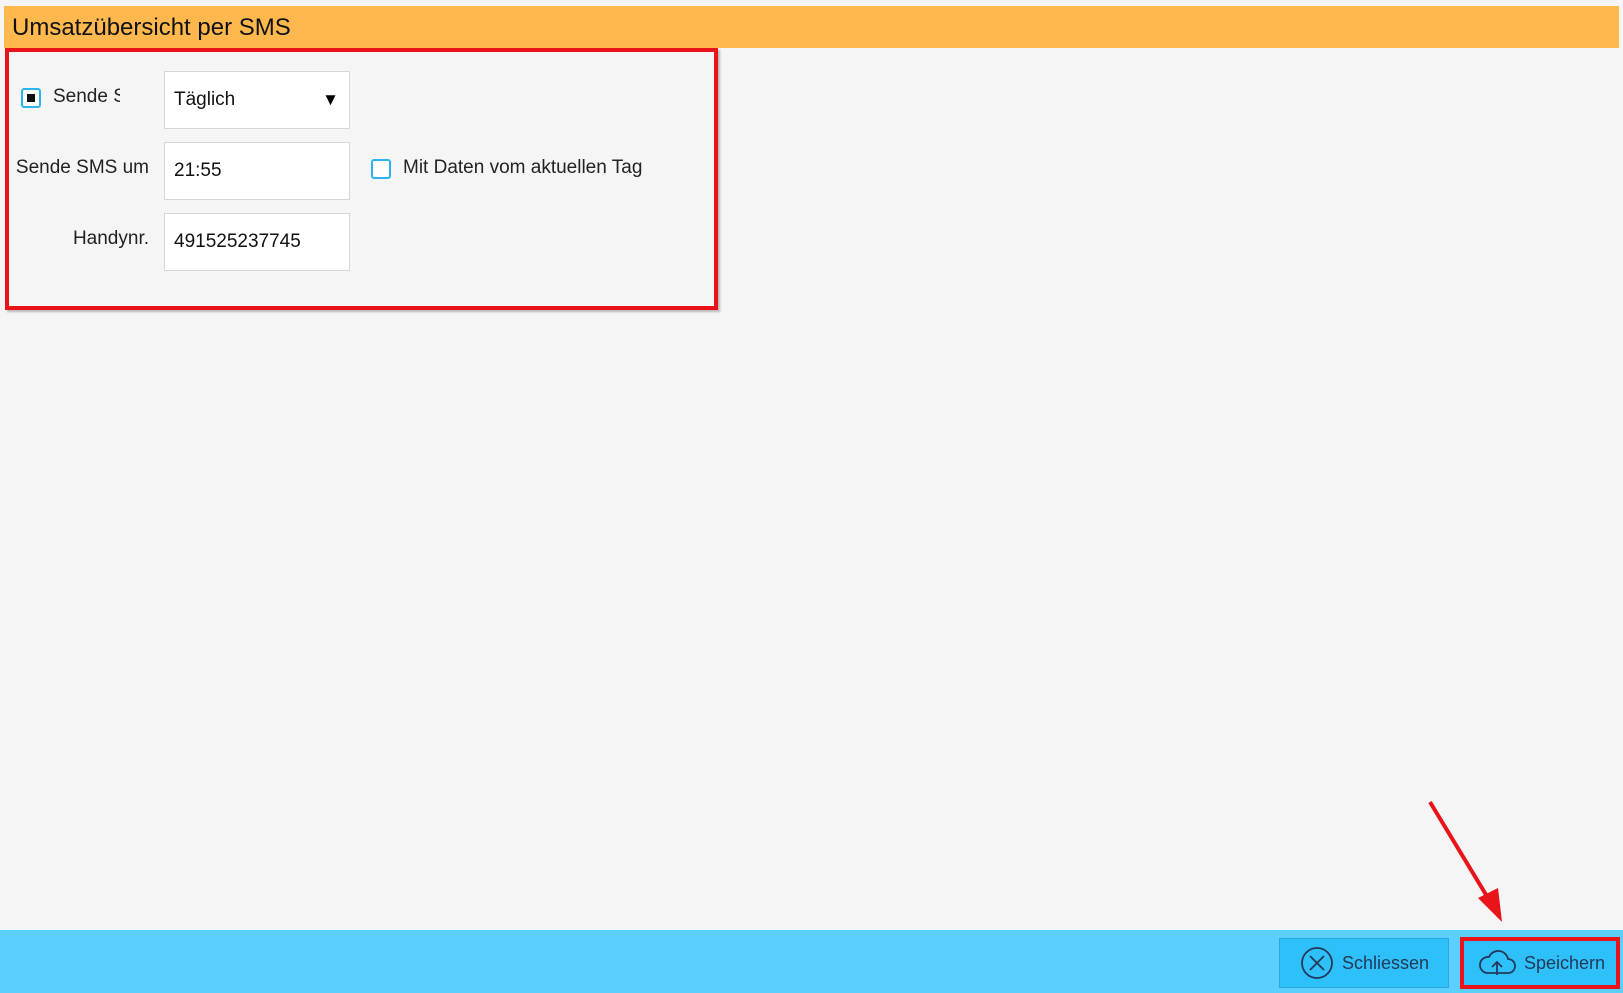 The width and height of the screenshot is (1623, 993). What do you see at coordinates (330, 100) in the screenshot?
I see `caret-down-icon: ▼` at bounding box center [330, 100].